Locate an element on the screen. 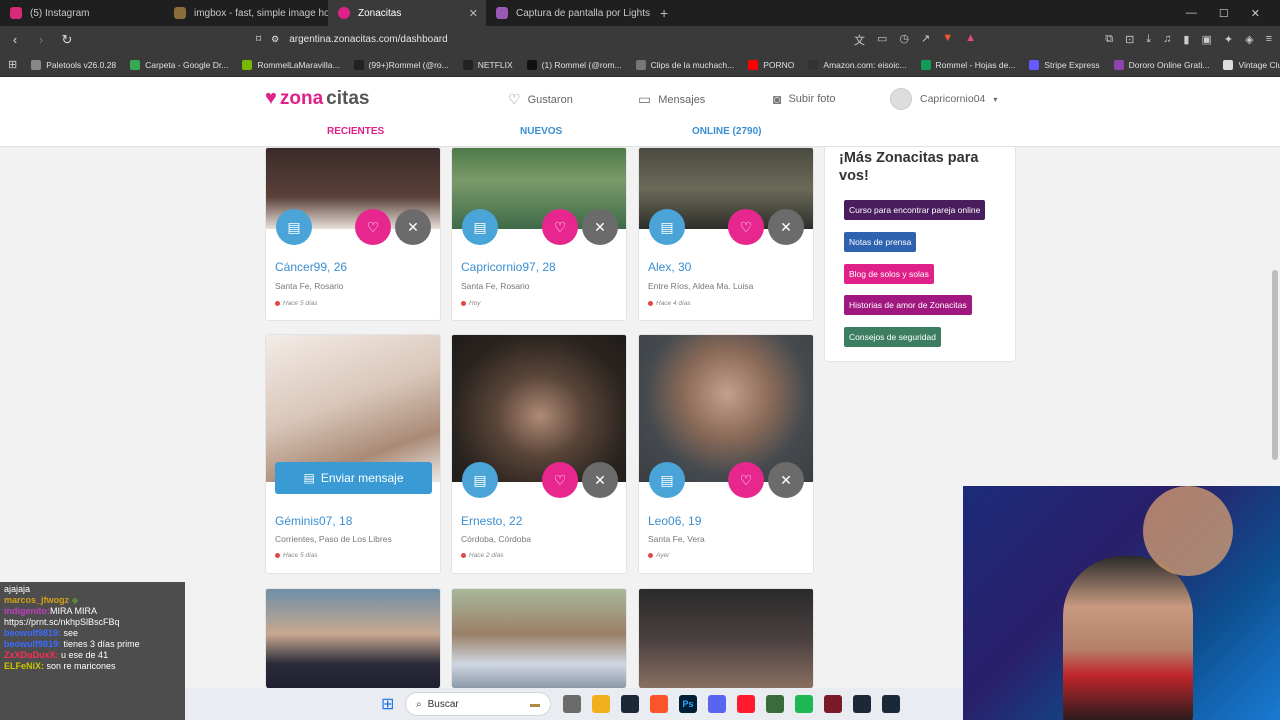 This screenshot has height=720, width=1280. app-icon is located at coordinates (775, 704).